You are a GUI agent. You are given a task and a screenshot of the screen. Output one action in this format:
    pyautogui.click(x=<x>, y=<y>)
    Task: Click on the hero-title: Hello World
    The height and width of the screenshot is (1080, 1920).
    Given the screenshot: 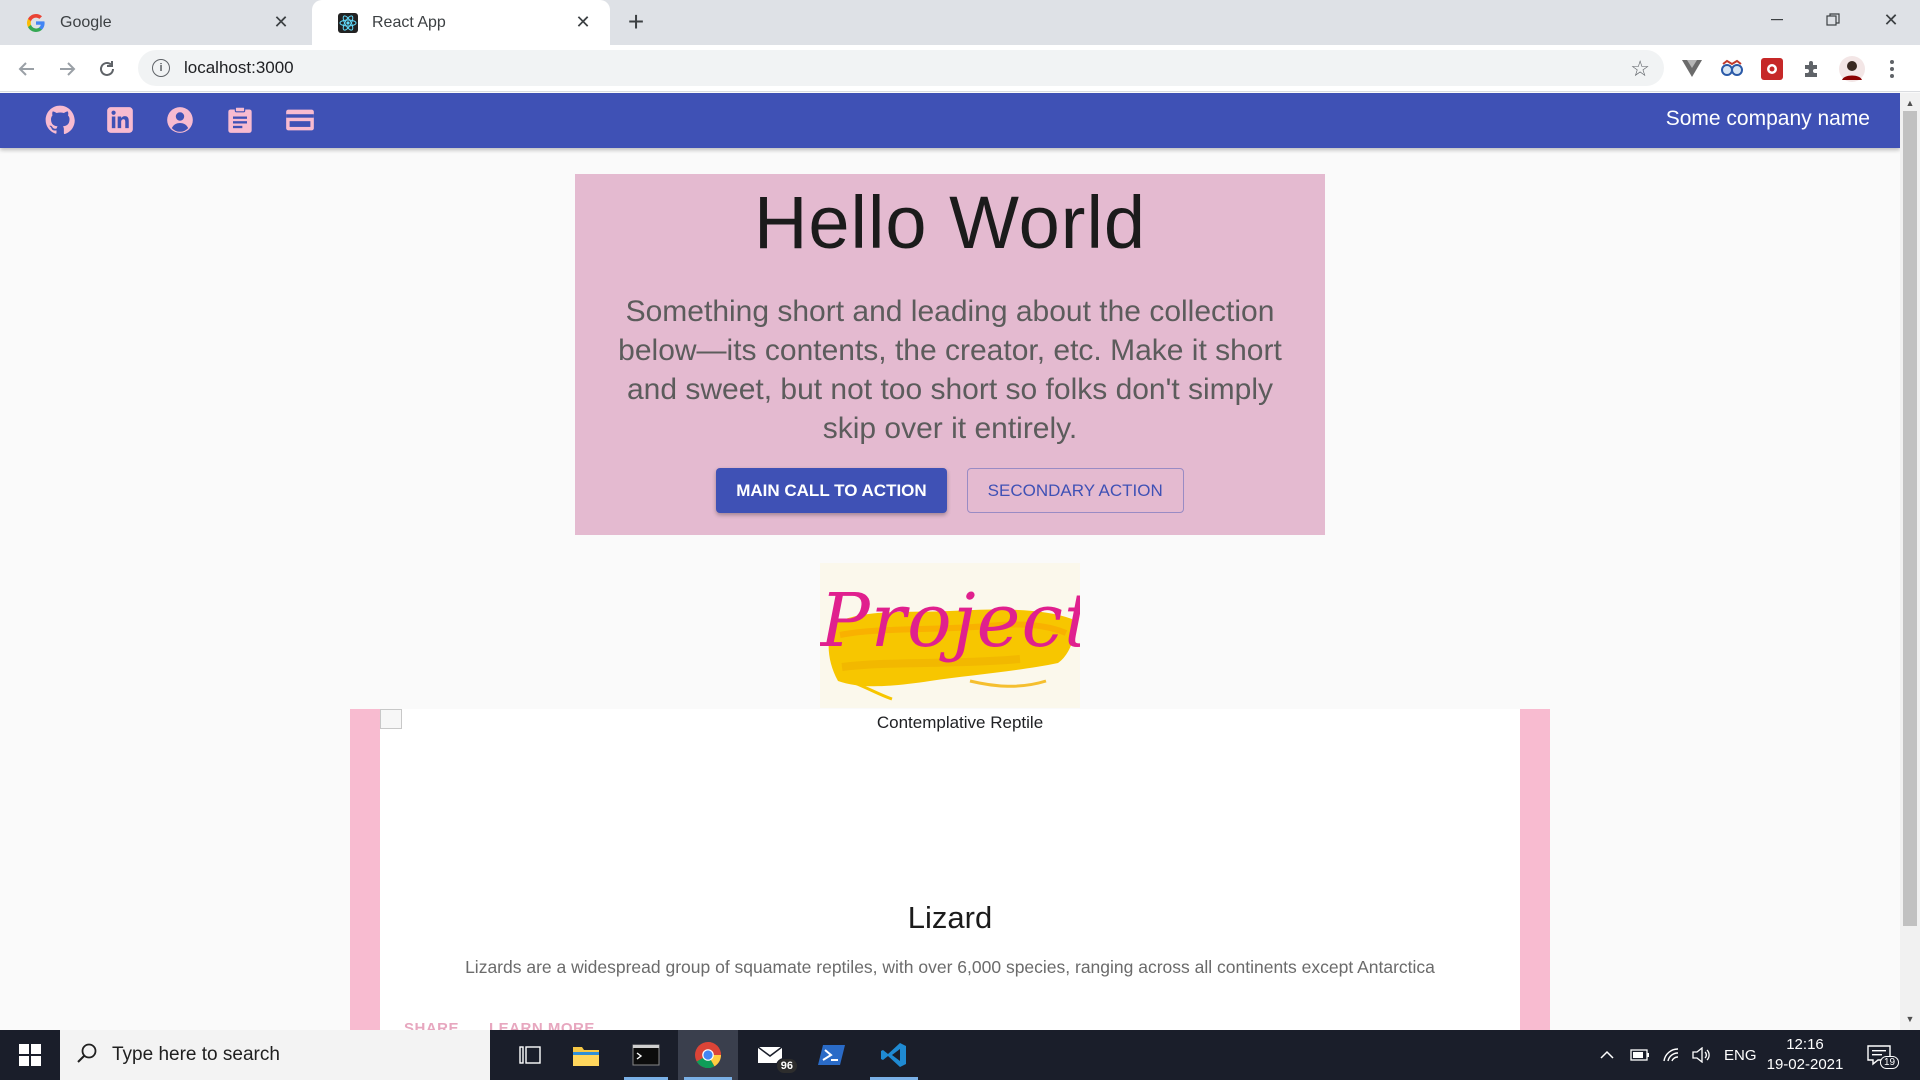 What is the action you would take?
    pyautogui.click(x=950, y=222)
    